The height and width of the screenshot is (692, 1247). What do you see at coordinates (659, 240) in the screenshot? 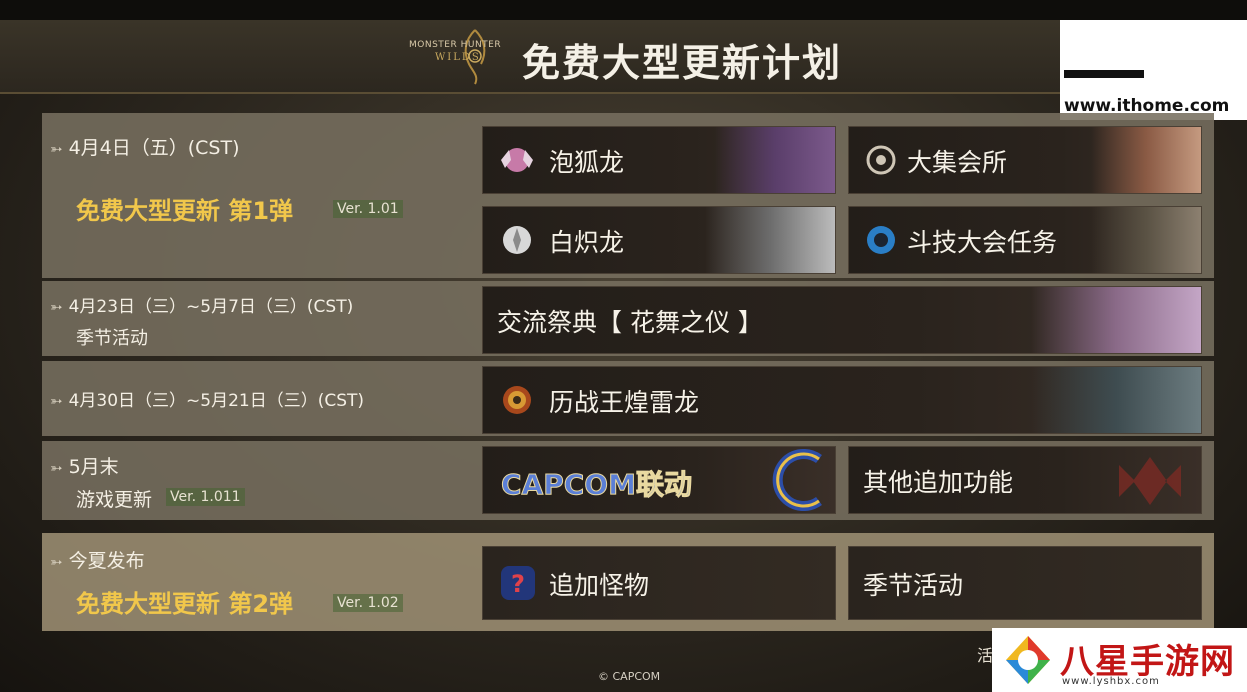
I see `card-arkveld: 白炽龙` at bounding box center [659, 240].